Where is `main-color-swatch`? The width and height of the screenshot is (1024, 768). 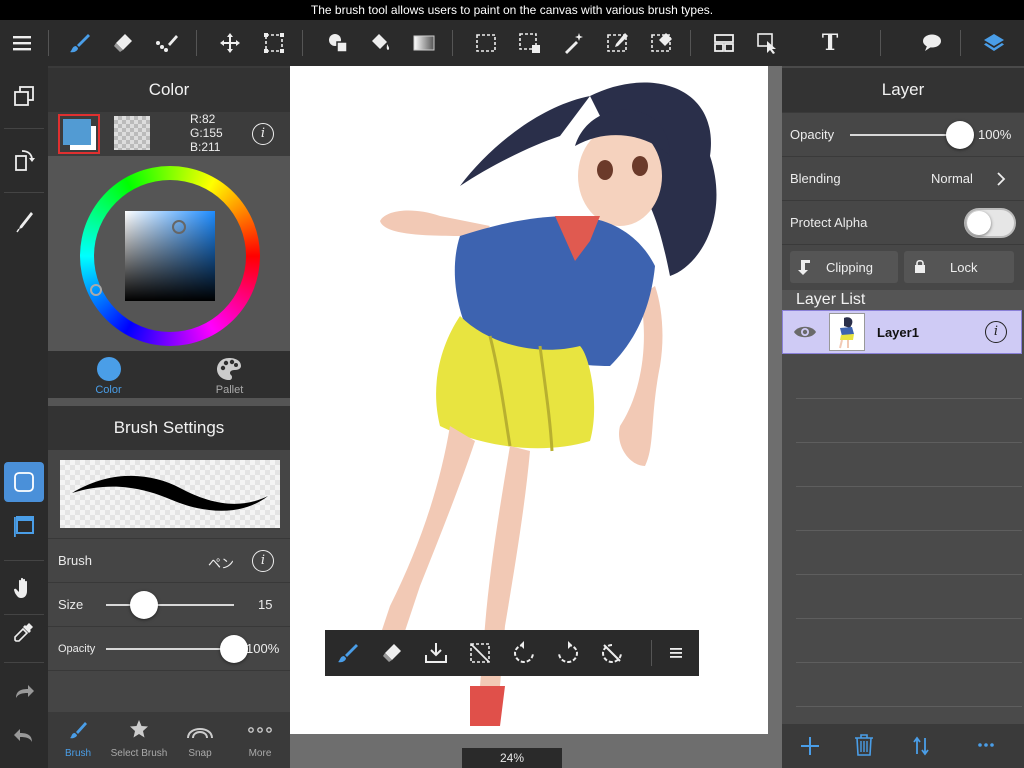
main-color-swatch is located at coordinates (79, 134).